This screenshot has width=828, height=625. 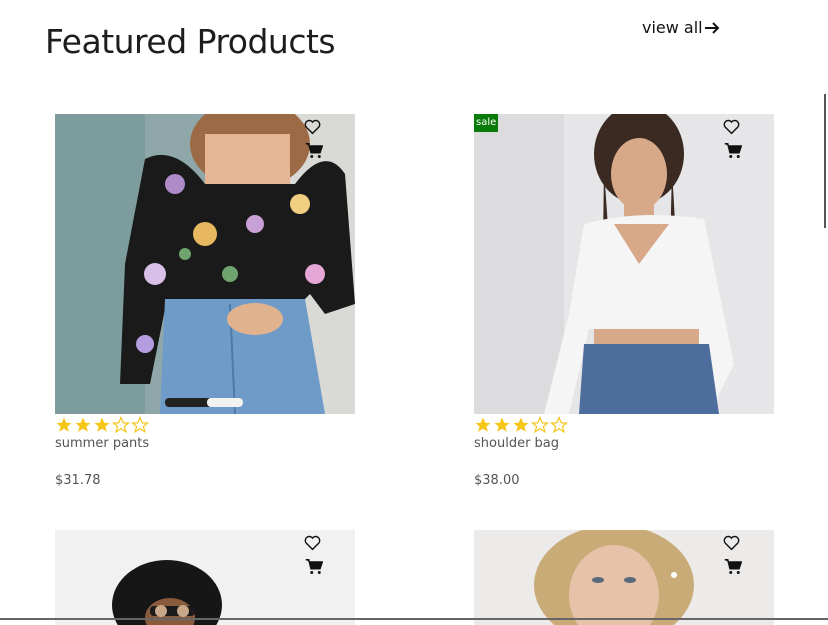 I want to click on product-name: shoulder bag, so click(x=516, y=443).